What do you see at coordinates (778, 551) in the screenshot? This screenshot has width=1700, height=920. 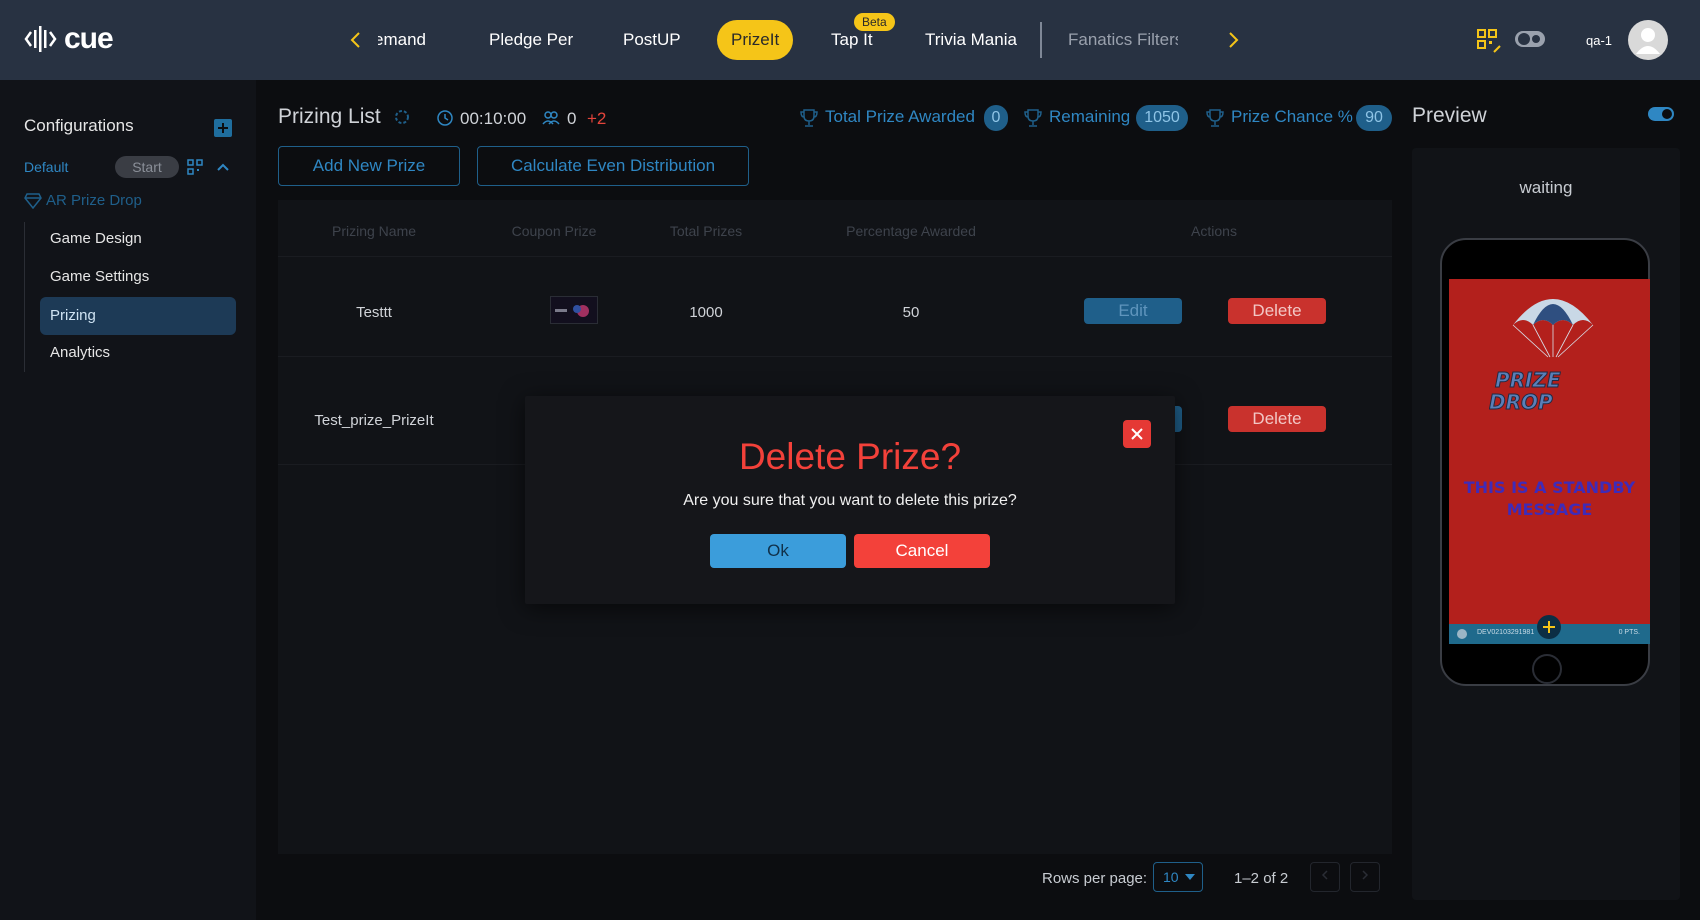 I see `ok-button: Ok` at bounding box center [778, 551].